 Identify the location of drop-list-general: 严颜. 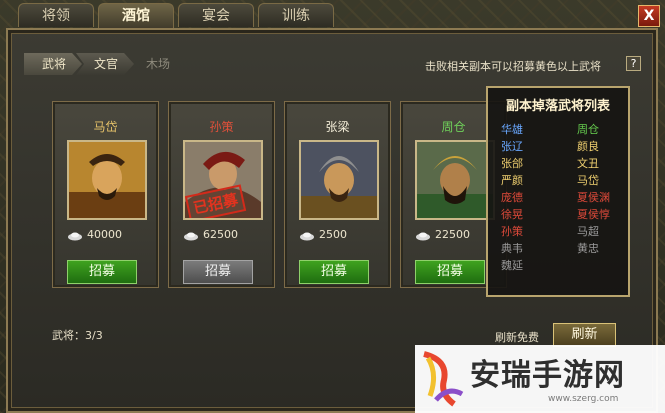
(512, 180).